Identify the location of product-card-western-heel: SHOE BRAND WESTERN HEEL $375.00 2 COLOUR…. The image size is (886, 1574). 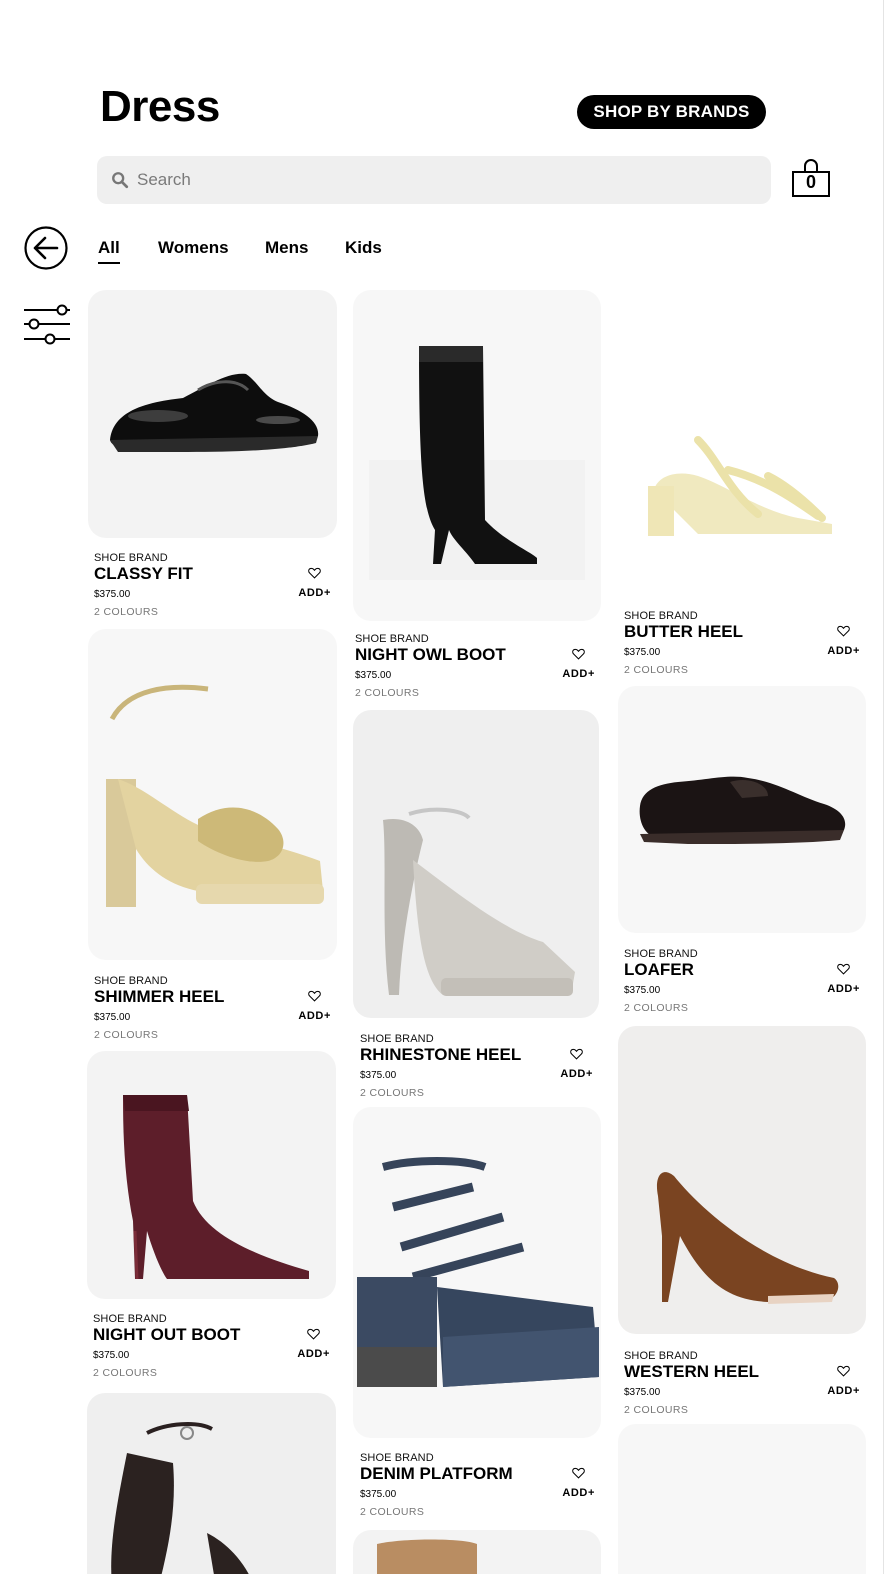
(742, 1222).